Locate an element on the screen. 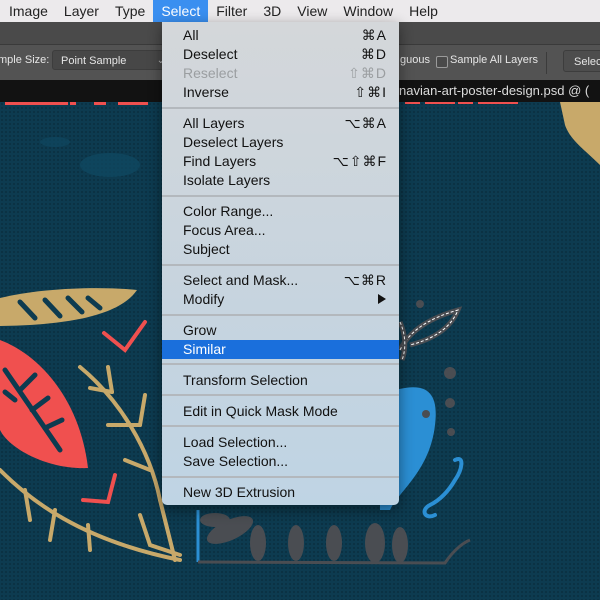 This screenshot has height=600, width=600. menu-item-new-3d-extrusion: New 3D Extrusion is located at coordinates (280, 492).